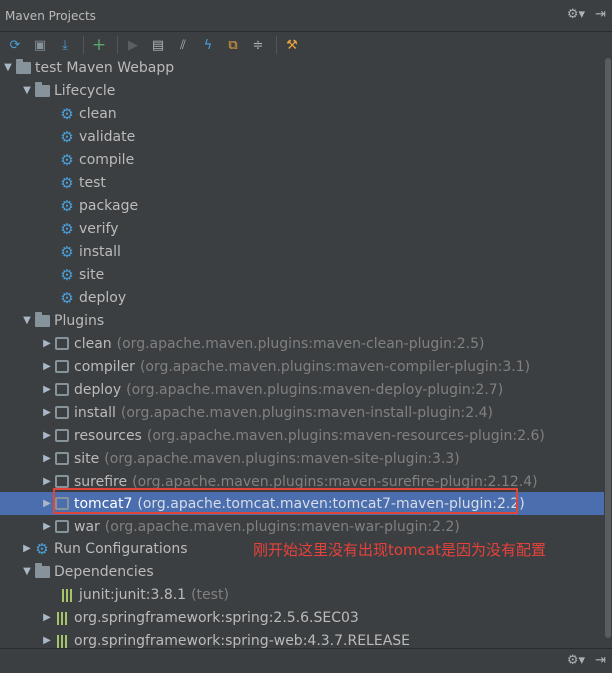 Image resolution: width=612 pixels, height=673 pixels. What do you see at coordinates (40, 45) in the screenshot?
I see `generate-sources-icon: ▣` at bounding box center [40, 45].